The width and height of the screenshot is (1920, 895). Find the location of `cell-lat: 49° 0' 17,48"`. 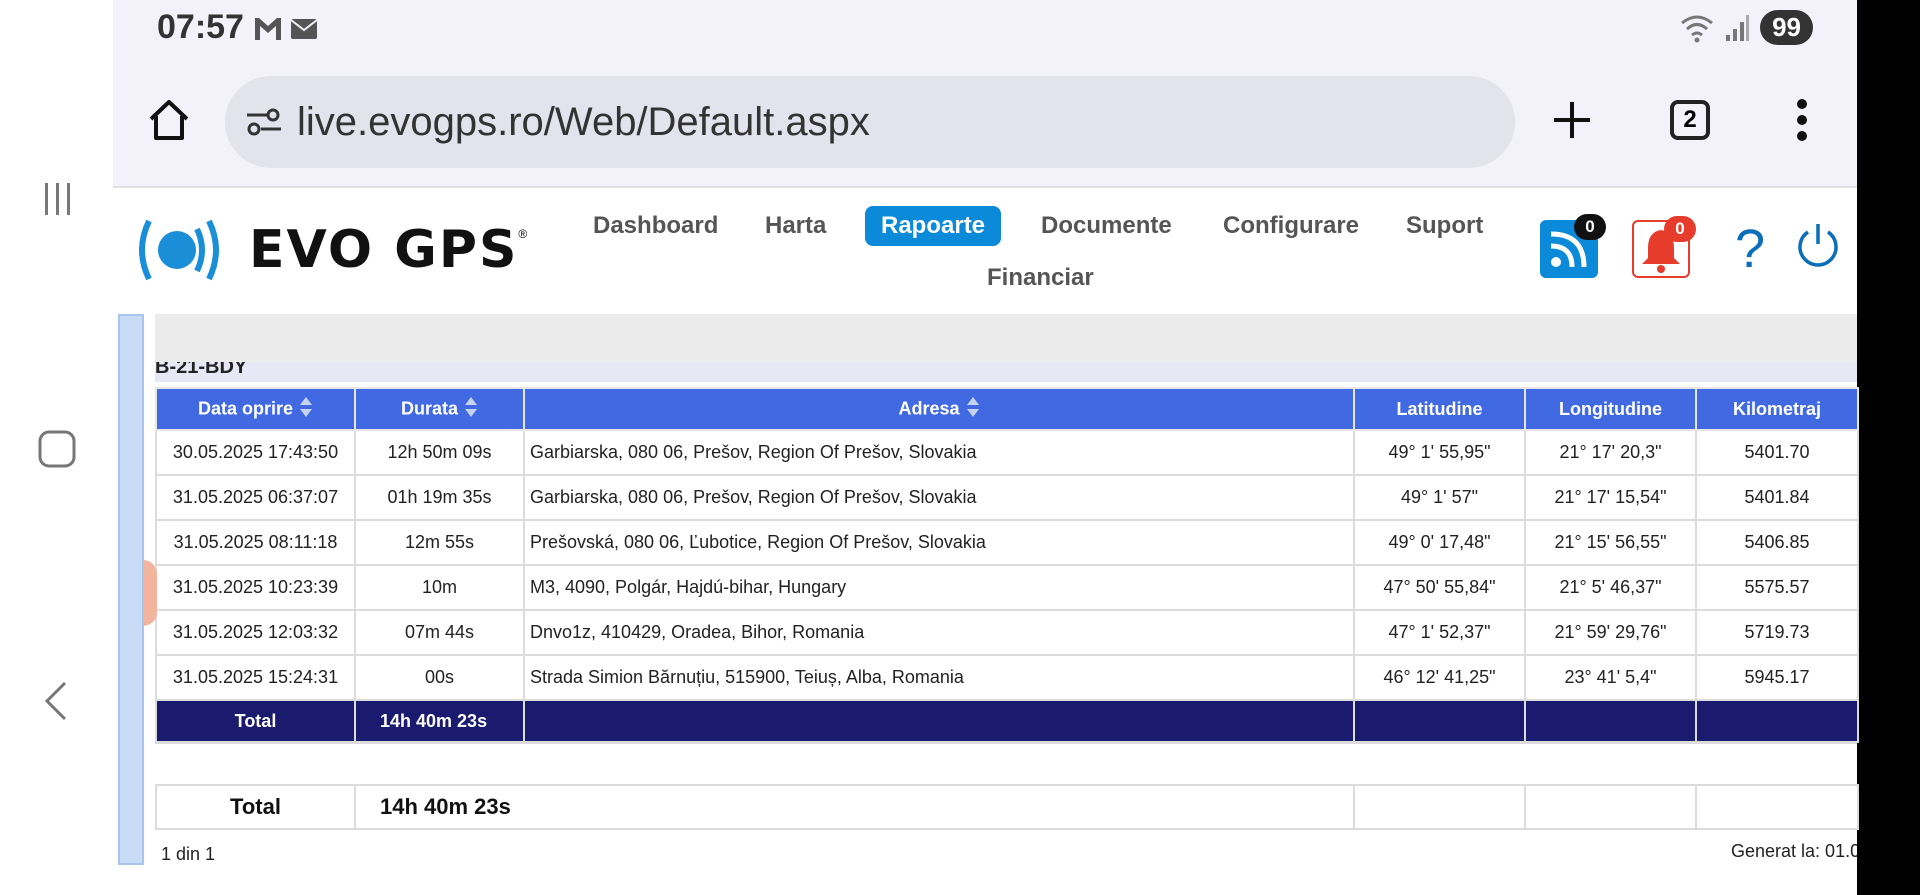

cell-lat: 49° 0' 17,48" is located at coordinates (1439, 542).